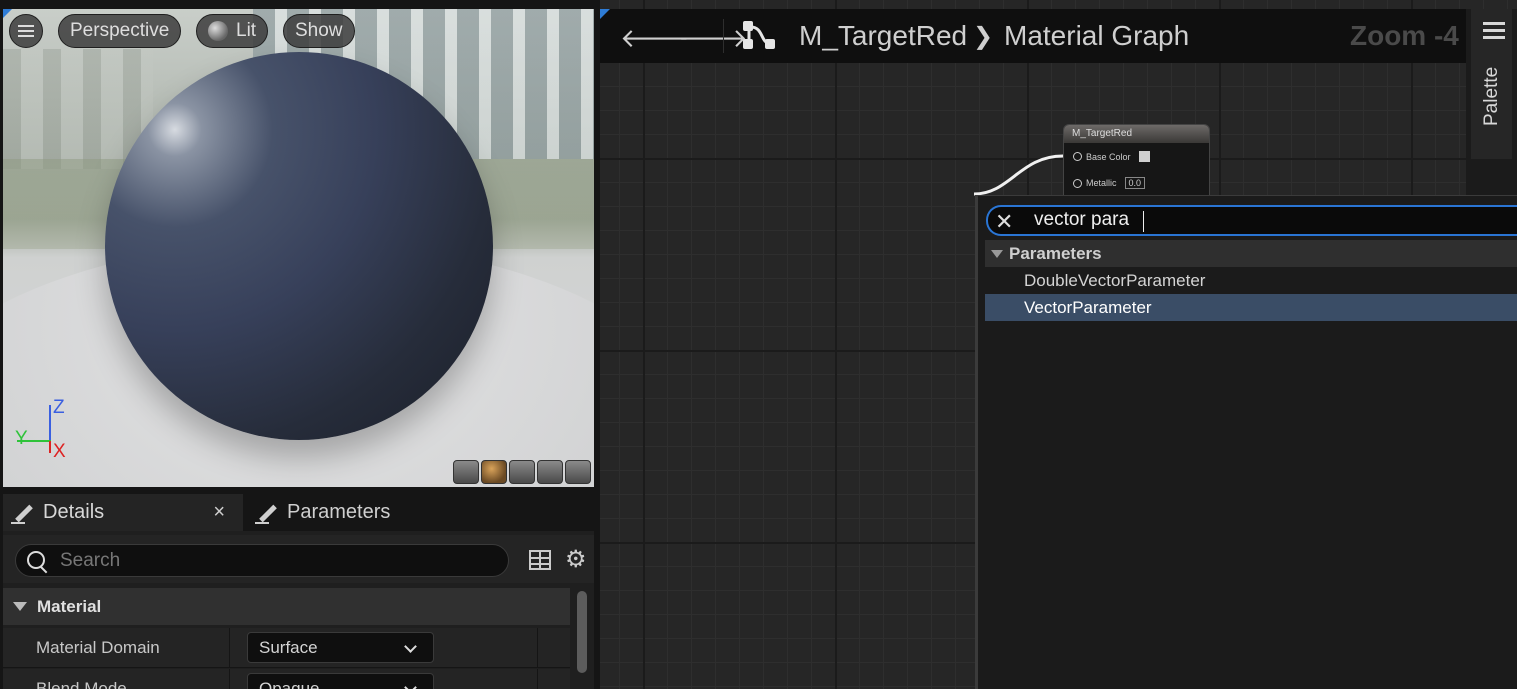 The height and width of the screenshot is (689, 1517). I want to click on sphere-icon, so click(494, 472).